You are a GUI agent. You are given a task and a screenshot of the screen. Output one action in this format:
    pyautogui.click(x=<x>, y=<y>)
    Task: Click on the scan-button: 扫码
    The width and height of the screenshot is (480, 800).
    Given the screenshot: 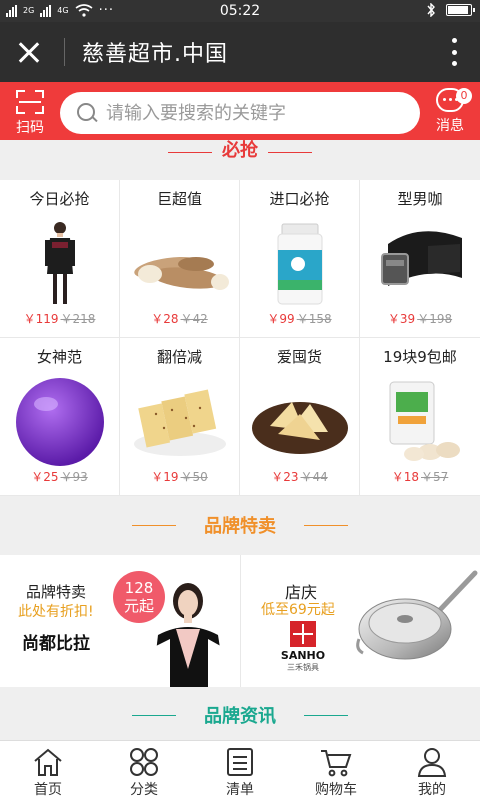 What is the action you would take?
    pyautogui.click(x=30, y=113)
    